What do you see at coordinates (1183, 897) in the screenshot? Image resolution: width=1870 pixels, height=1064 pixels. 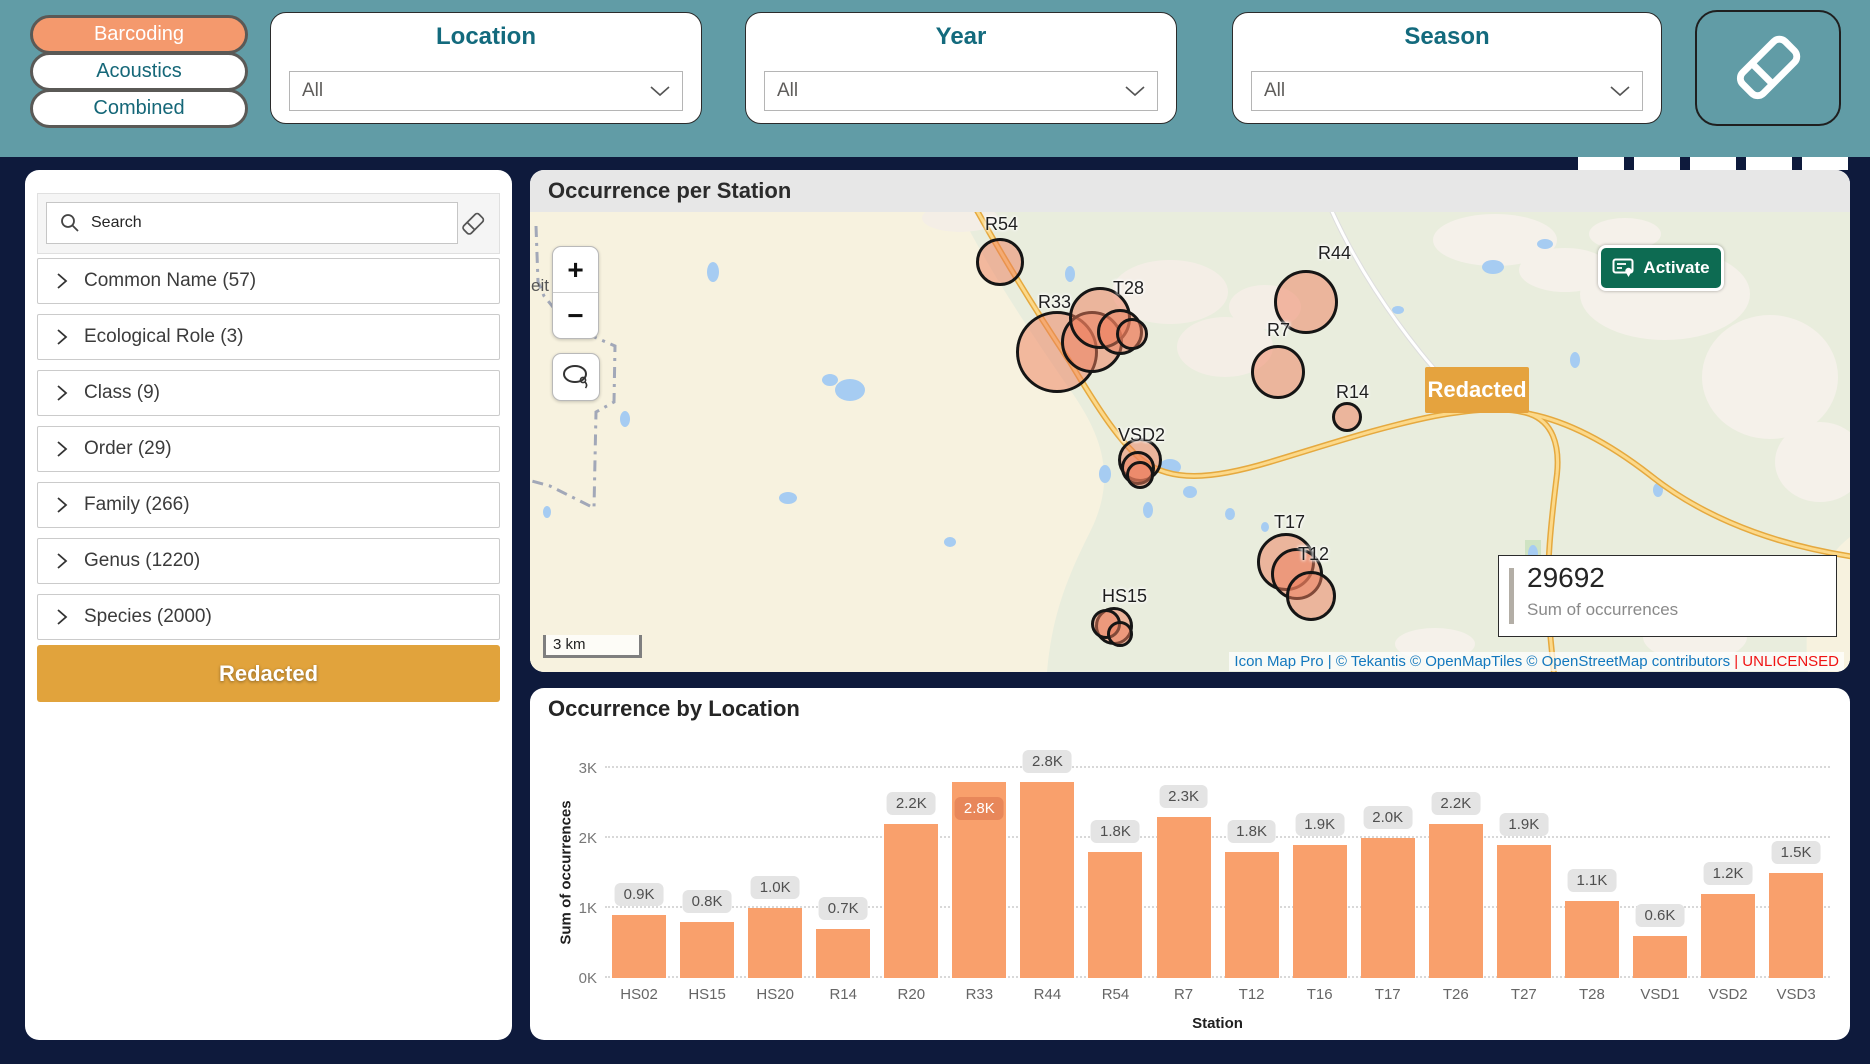 I see `bar-R7` at bounding box center [1183, 897].